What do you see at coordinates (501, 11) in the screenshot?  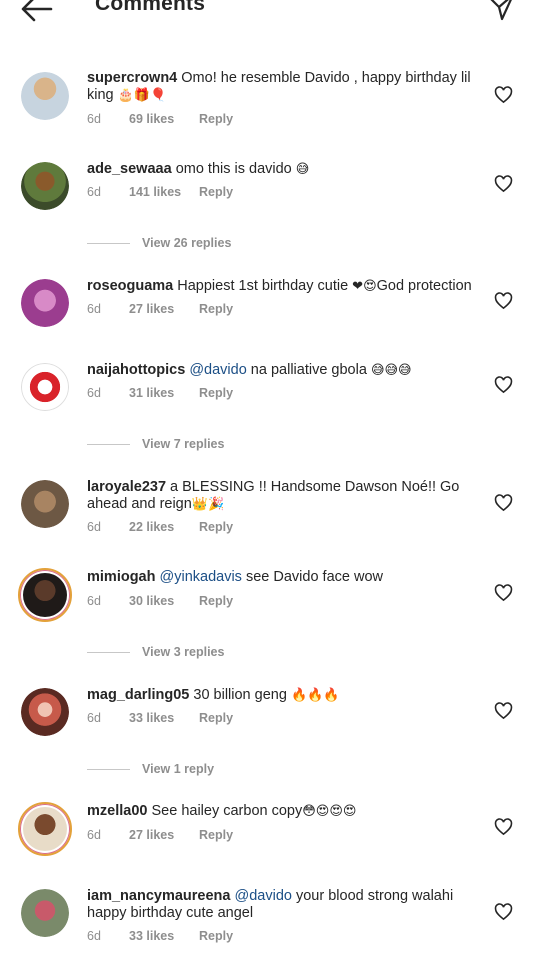 I see `paper-plane-icon` at bounding box center [501, 11].